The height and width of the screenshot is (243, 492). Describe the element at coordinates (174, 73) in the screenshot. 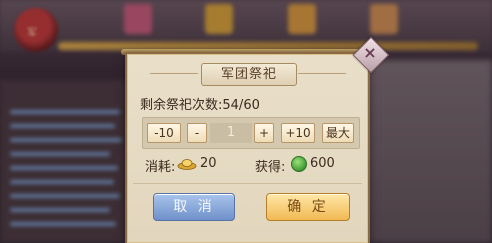

I see `title-ornament-left` at that location.